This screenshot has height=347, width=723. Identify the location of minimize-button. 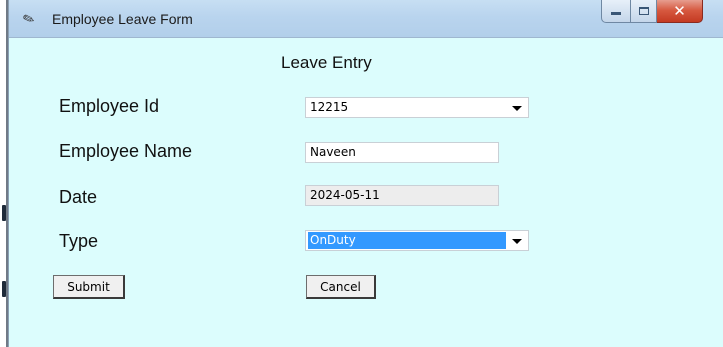
(616, 11).